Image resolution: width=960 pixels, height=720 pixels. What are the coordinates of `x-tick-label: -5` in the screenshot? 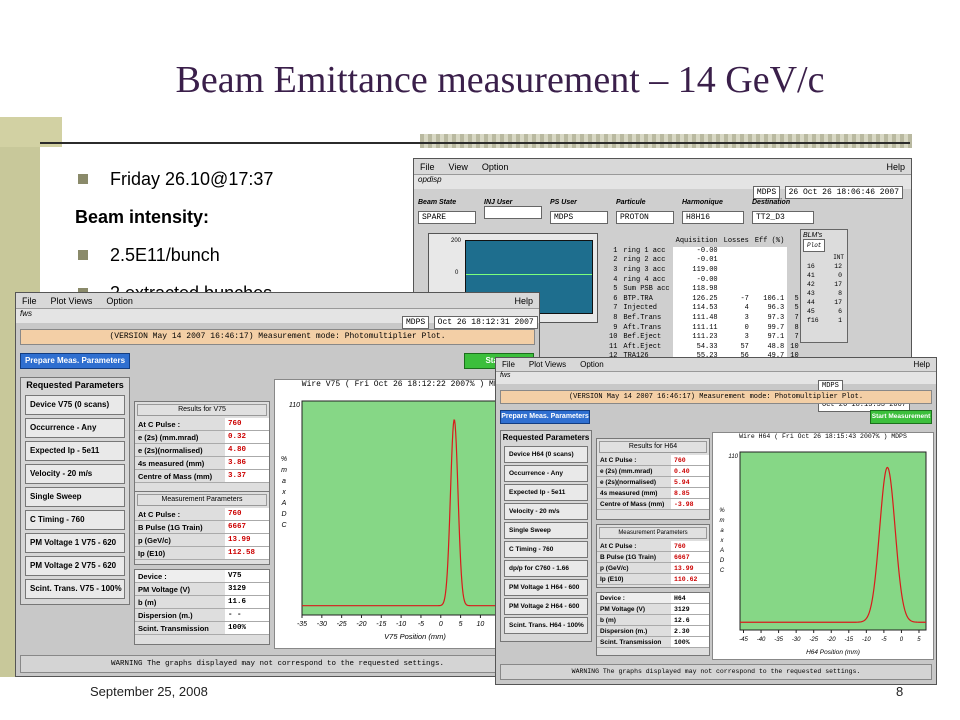 It's located at (421, 624).